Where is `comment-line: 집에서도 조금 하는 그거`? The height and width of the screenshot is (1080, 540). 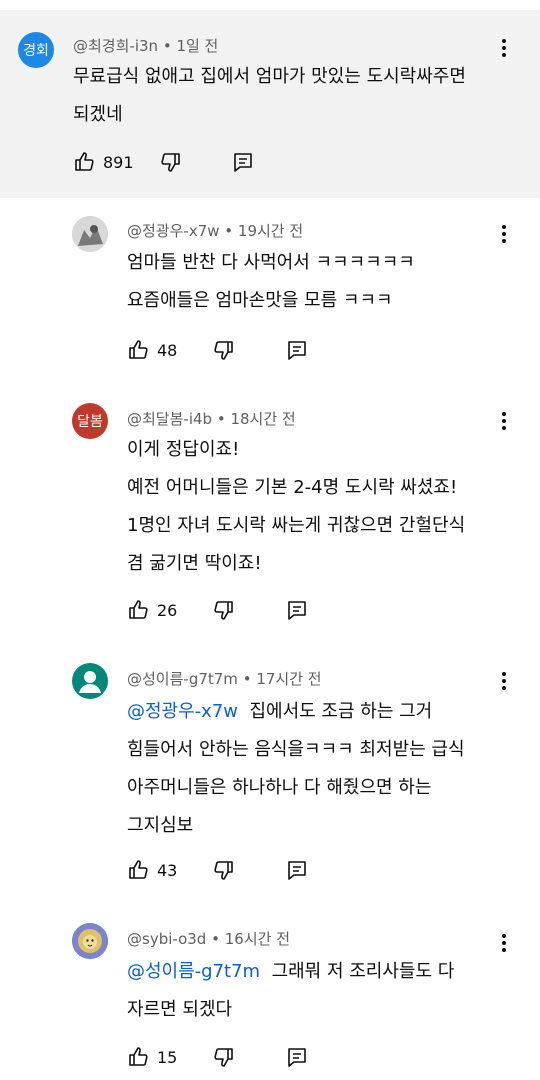
comment-line: 집에서도 조금 하는 그거 is located at coordinates (341, 711).